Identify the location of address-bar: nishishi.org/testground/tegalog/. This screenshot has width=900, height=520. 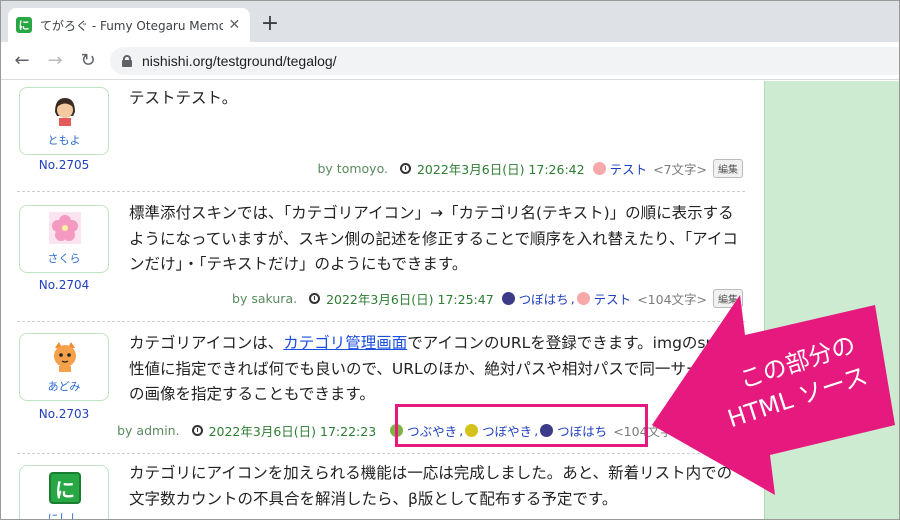
(505, 61).